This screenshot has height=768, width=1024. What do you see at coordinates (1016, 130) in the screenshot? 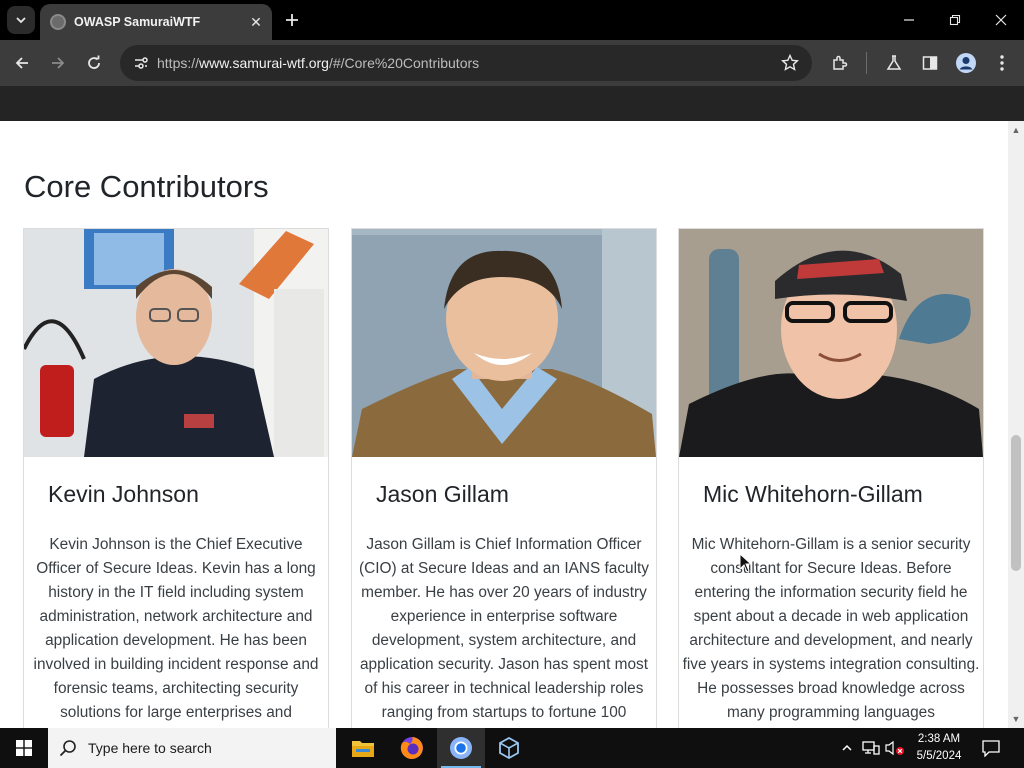
I see `scroll-up-arrow-icon: ▲` at bounding box center [1016, 130].